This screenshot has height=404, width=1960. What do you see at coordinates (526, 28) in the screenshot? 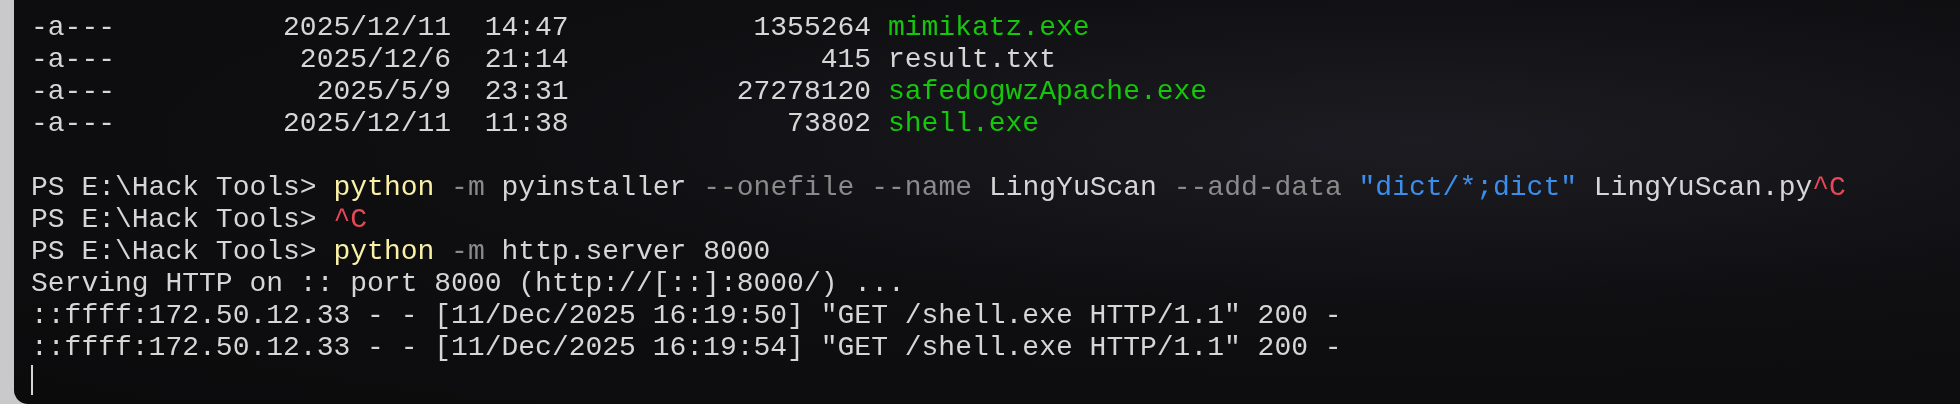
I see `file-time: 14:47` at bounding box center [526, 28].